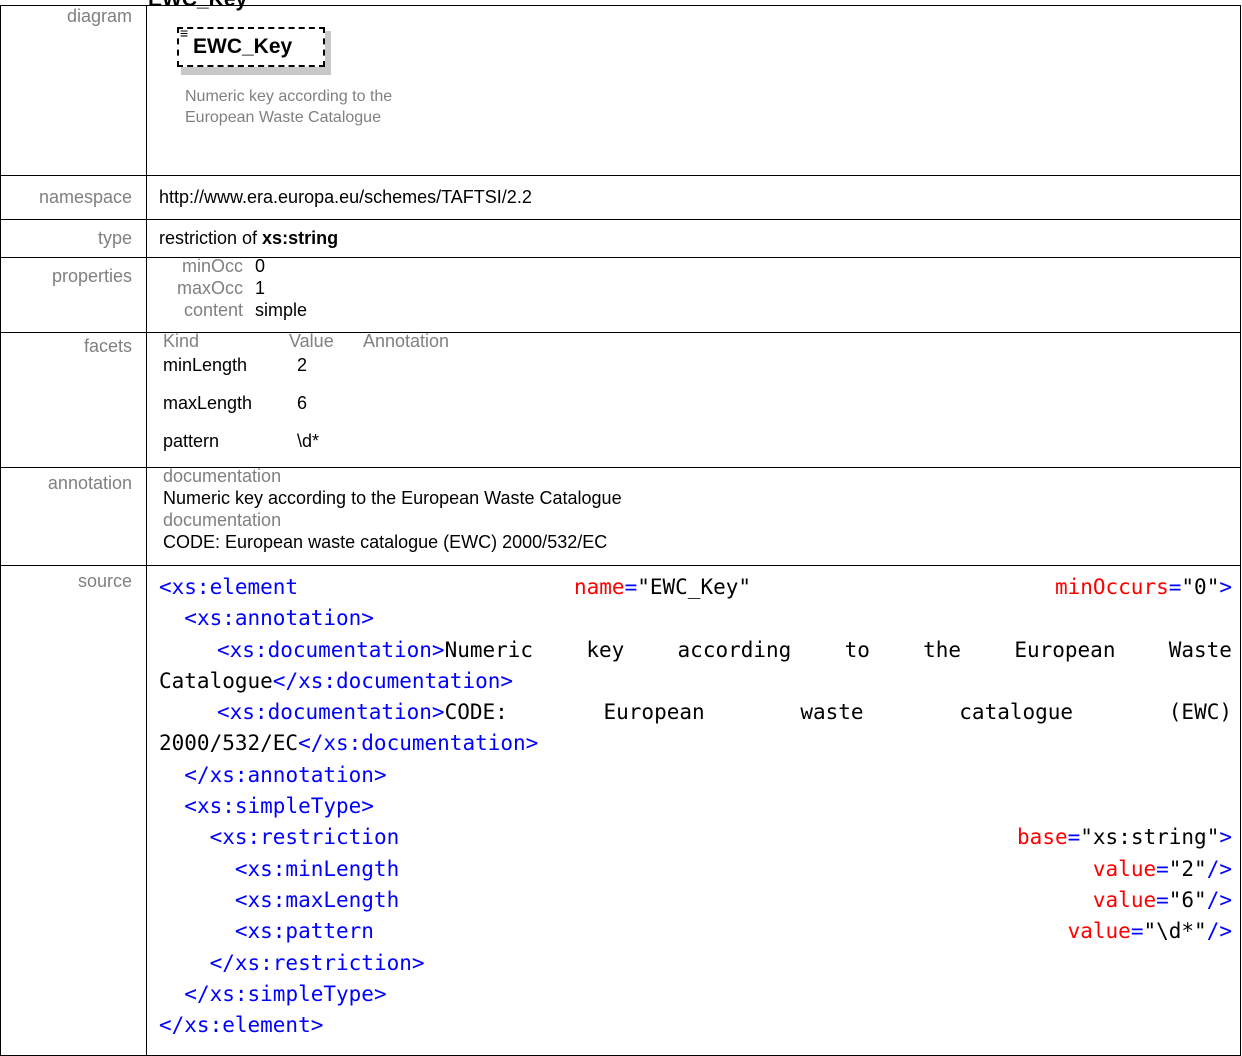 The width and height of the screenshot is (1242, 1056). I want to click on type-value: restriction of xs:string, so click(693, 238).